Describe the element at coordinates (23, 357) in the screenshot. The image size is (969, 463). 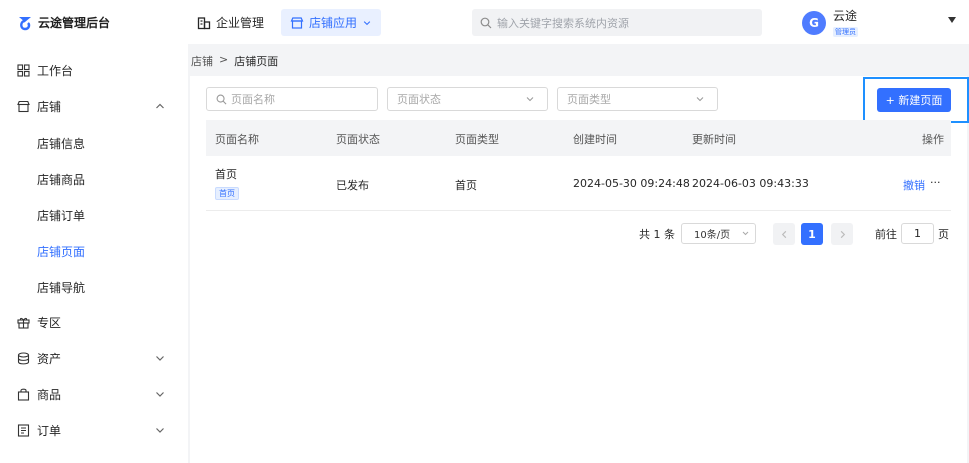
I see `database-icon` at that location.